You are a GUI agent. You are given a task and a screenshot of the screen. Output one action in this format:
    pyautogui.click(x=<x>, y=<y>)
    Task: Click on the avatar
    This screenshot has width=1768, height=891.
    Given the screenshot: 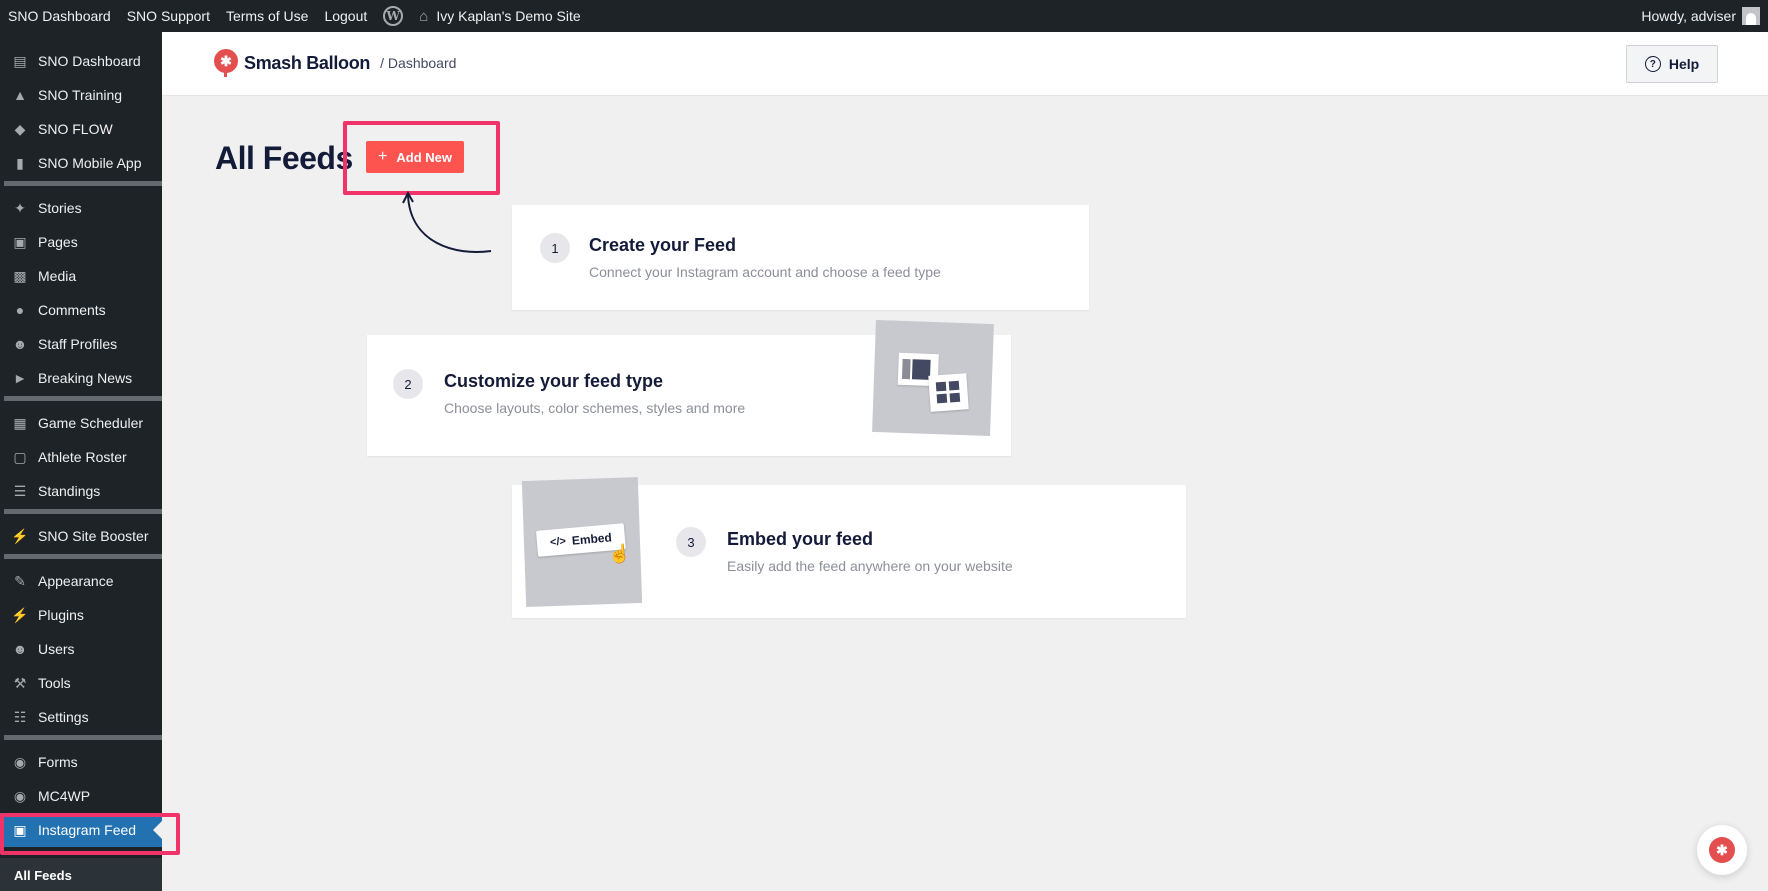 What is the action you would take?
    pyautogui.click(x=1751, y=16)
    